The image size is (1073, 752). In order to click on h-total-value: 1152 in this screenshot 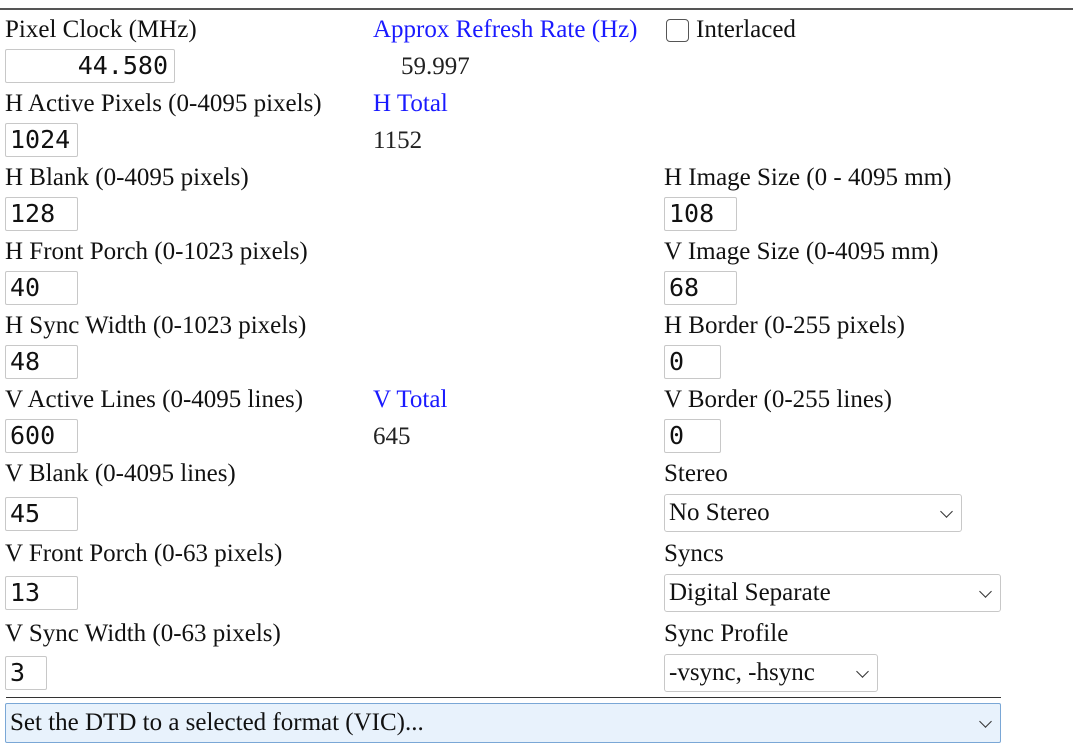, I will do `click(398, 140)`.